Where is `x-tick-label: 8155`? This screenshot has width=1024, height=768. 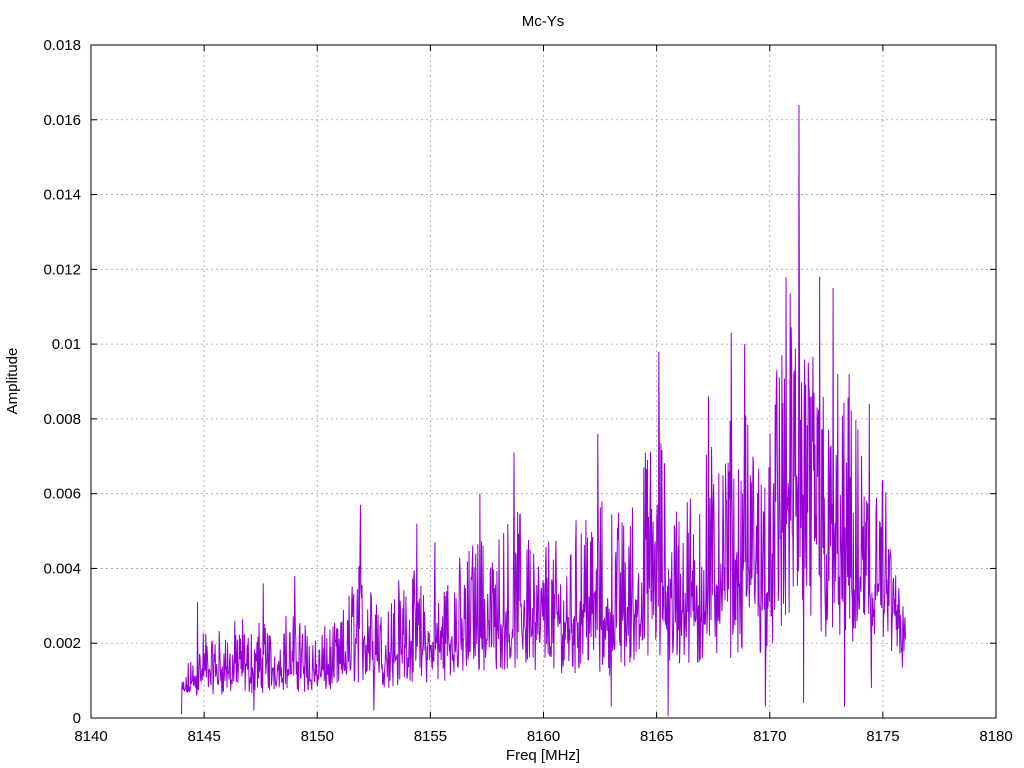
x-tick-label: 8155 is located at coordinates (430, 736).